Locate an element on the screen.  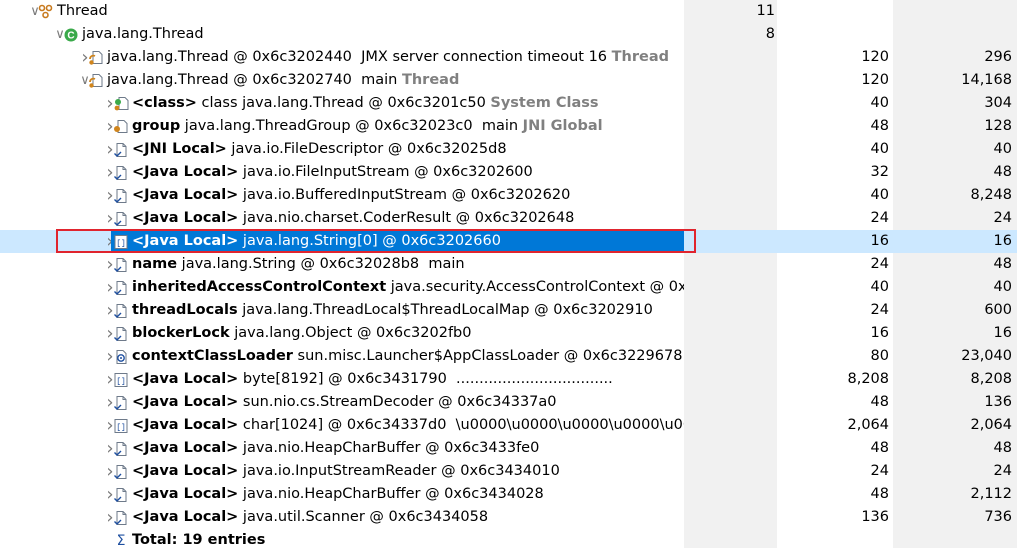
row-label-text: Thread is located at coordinates (82, 11).